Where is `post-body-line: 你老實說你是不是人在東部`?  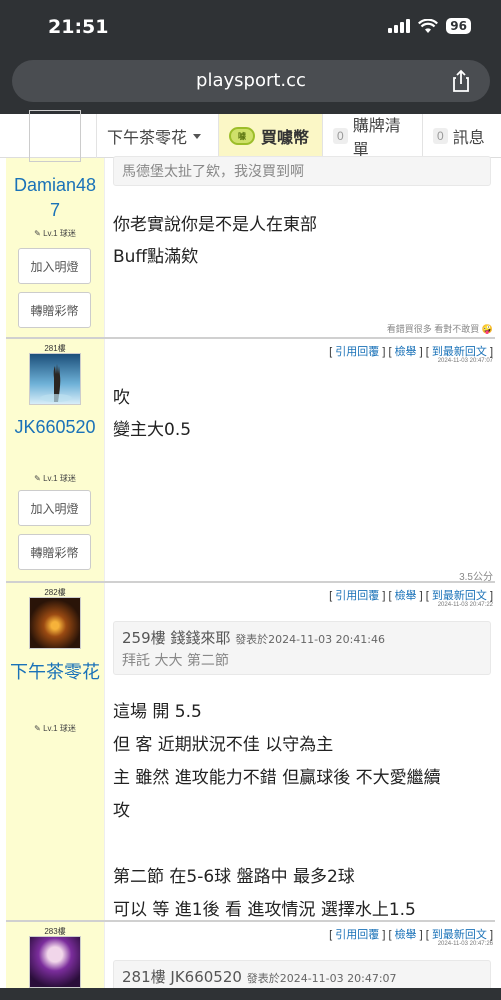
post-body-line: 你老實說你是不是人在東部 is located at coordinates (215, 225).